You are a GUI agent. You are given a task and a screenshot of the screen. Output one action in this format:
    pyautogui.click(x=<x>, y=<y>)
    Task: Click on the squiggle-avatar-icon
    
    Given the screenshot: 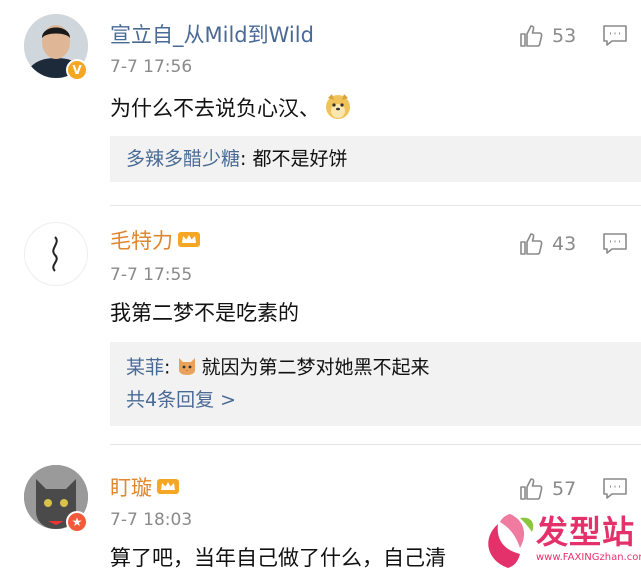 What is the action you would take?
    pyautogui.click(x=55, y=254)
    